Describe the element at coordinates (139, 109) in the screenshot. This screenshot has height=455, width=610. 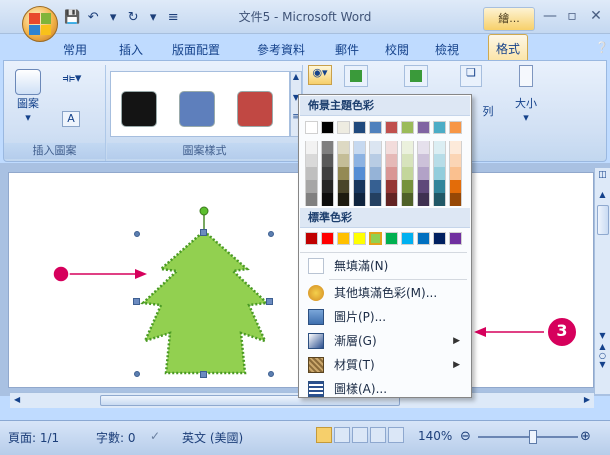
I see `style-swatch-black` at that location.